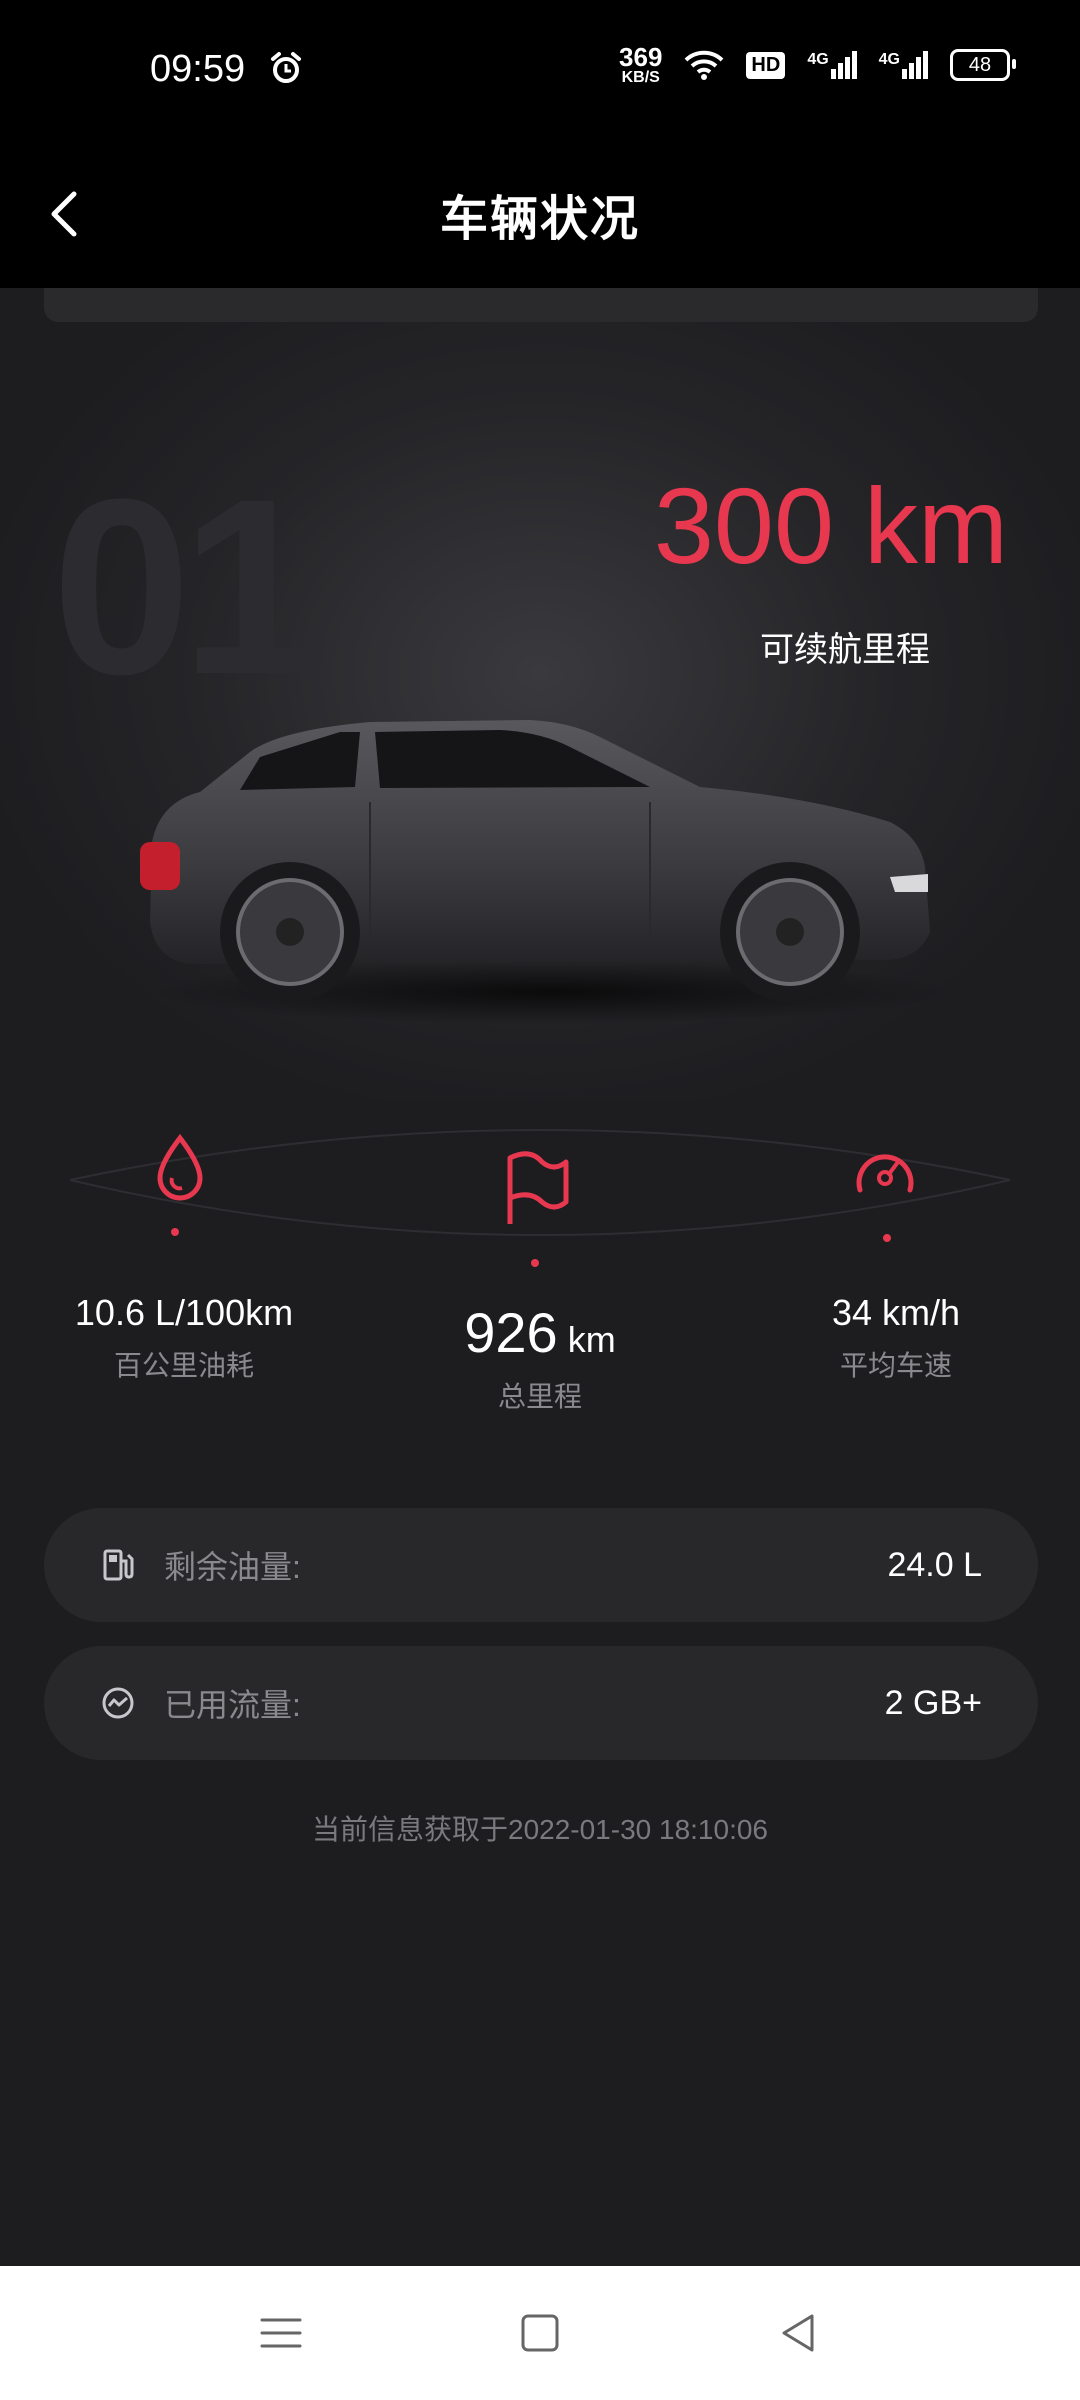  I want to click on data-used-row: 已用流量: 2 GB+, so click(541, 1703).